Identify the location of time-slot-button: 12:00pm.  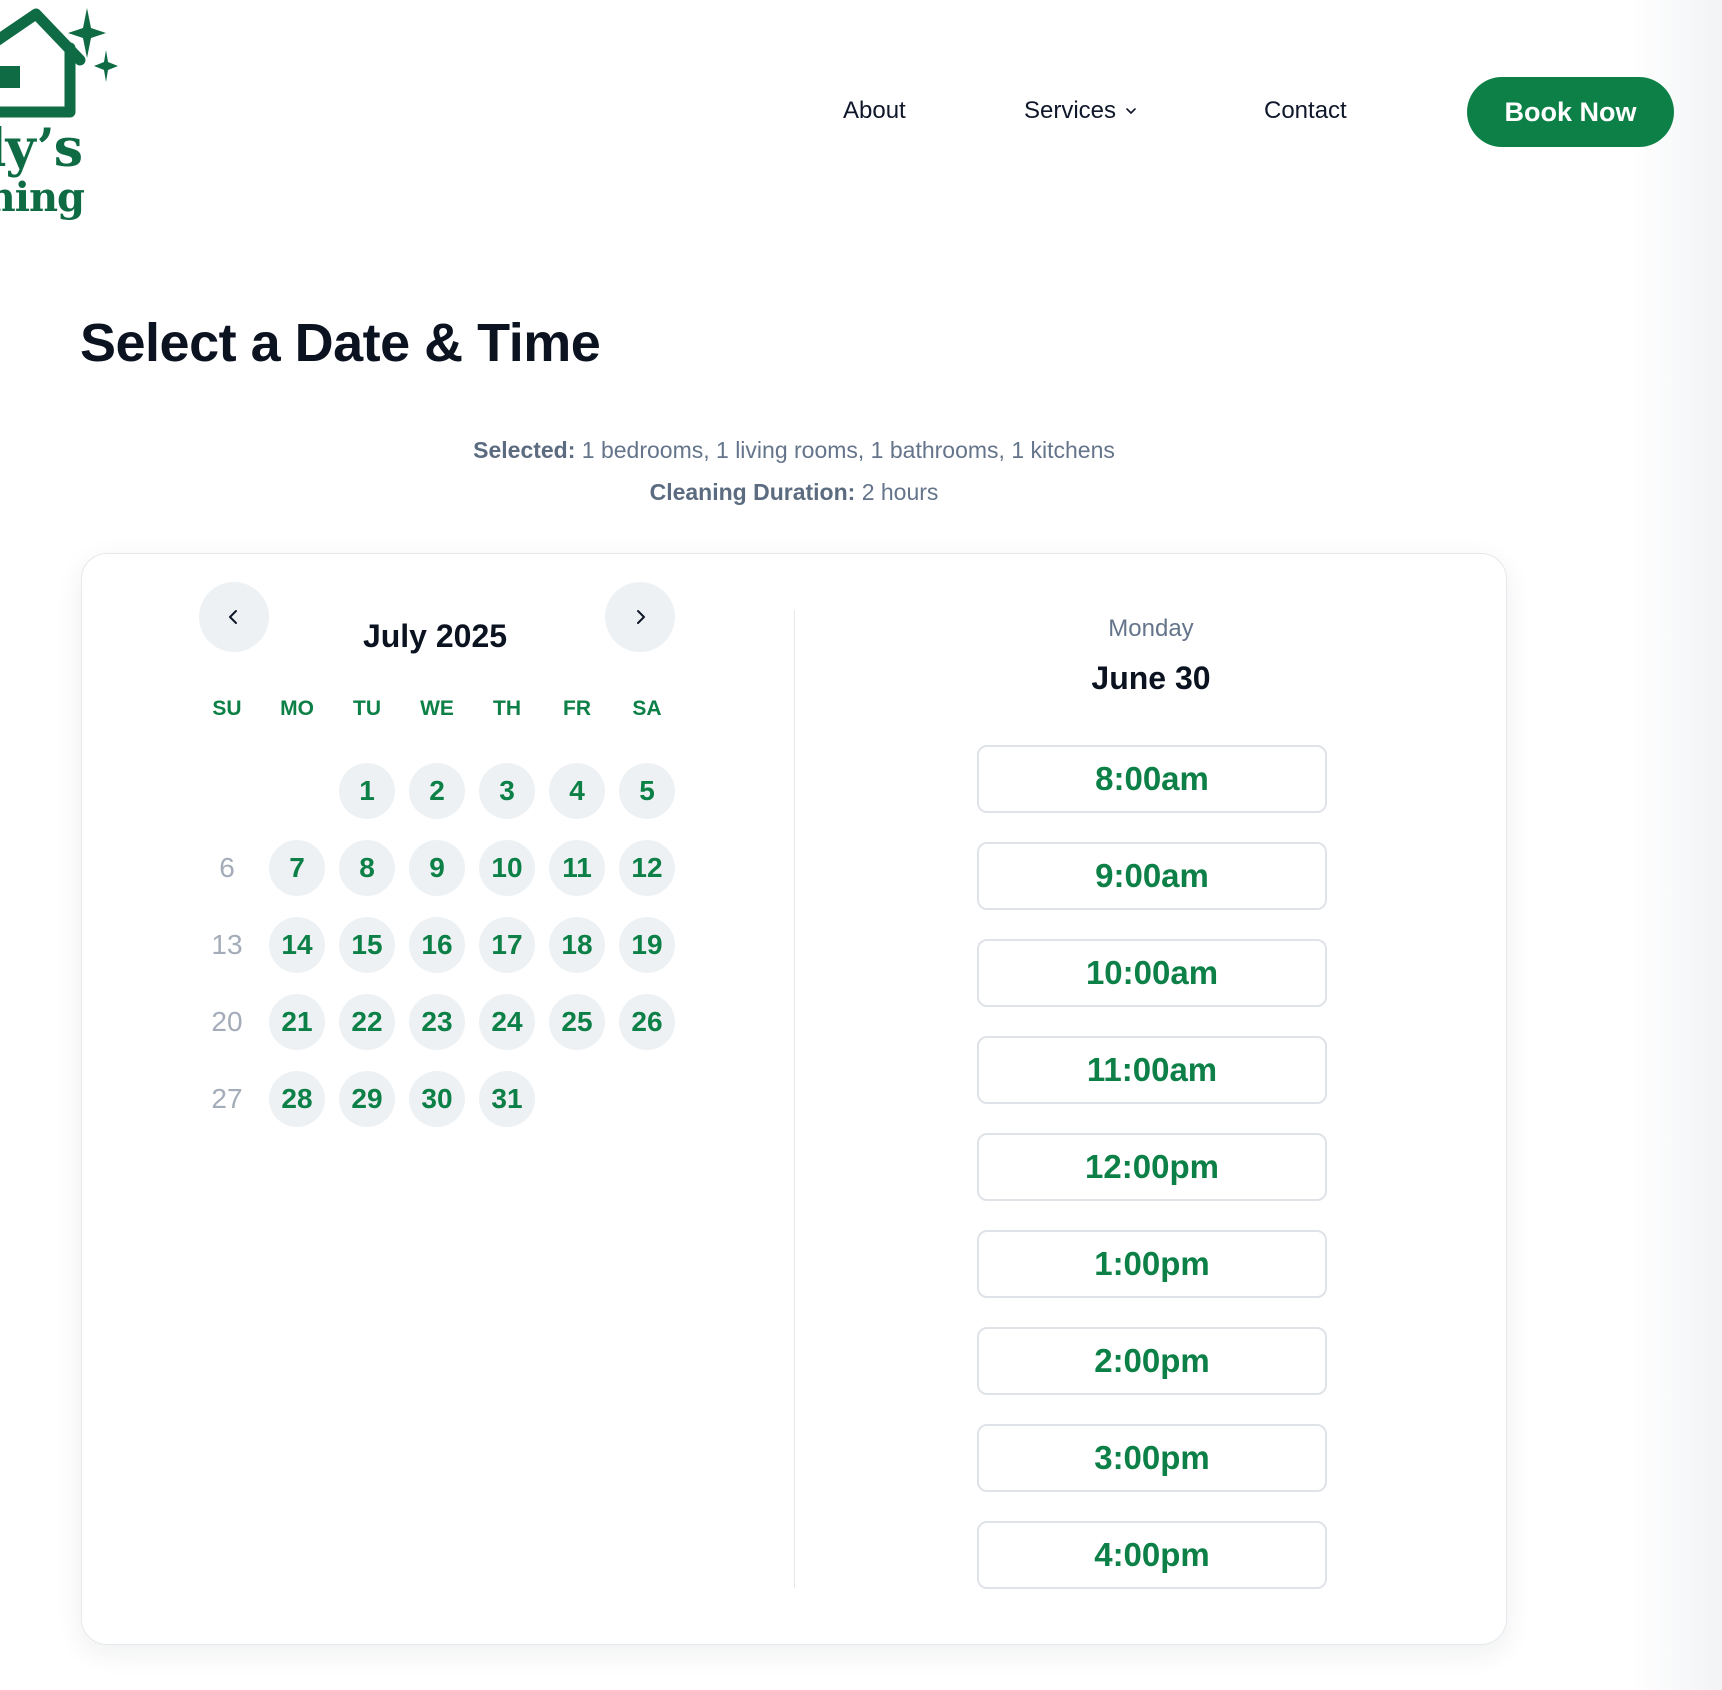
(1152, 1167).